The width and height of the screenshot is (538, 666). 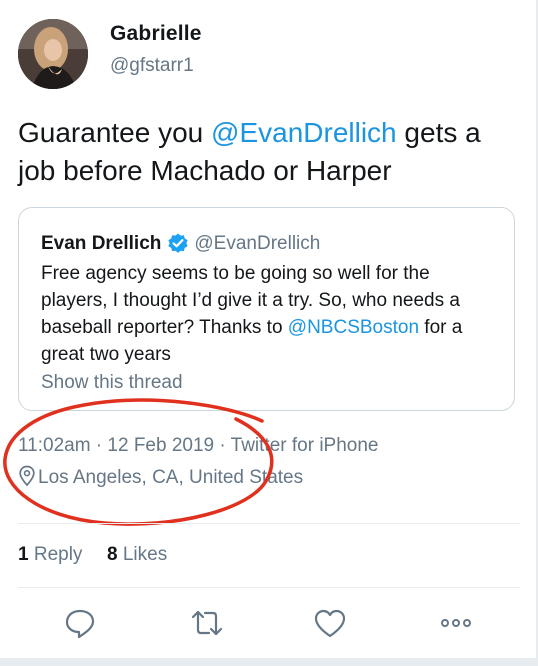 What do you see at coordinates (171, 477) in the screenshot?
I see `location-text: Los Angeles, CA, United States` at bounding box center [171, 477].